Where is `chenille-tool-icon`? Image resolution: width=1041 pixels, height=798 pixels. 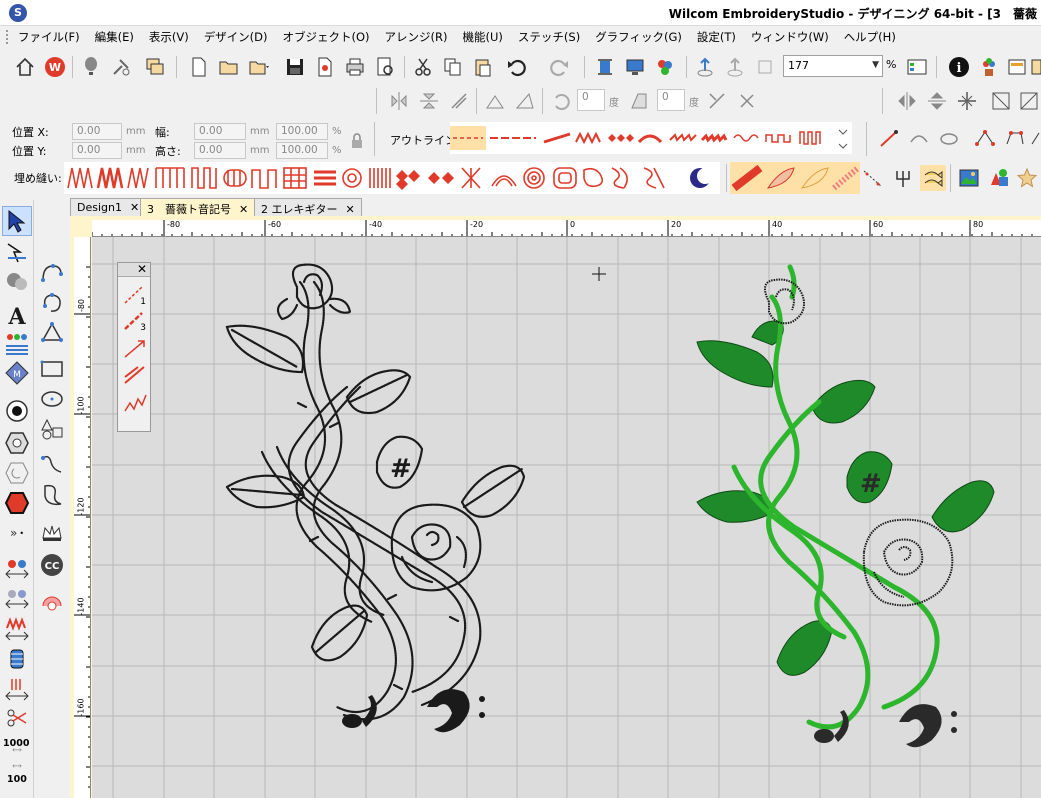
chenille-tool-icon is located at coordinates (52, 599).